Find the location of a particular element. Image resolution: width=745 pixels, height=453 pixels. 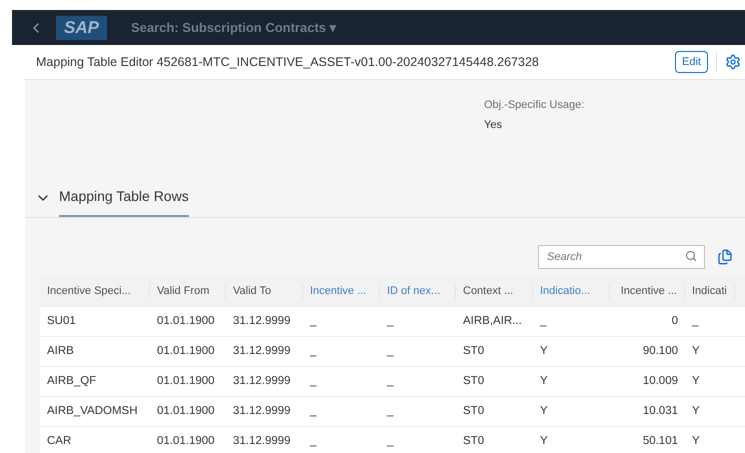

table-cell-text: AIRB is located at coordinates (60, 351).